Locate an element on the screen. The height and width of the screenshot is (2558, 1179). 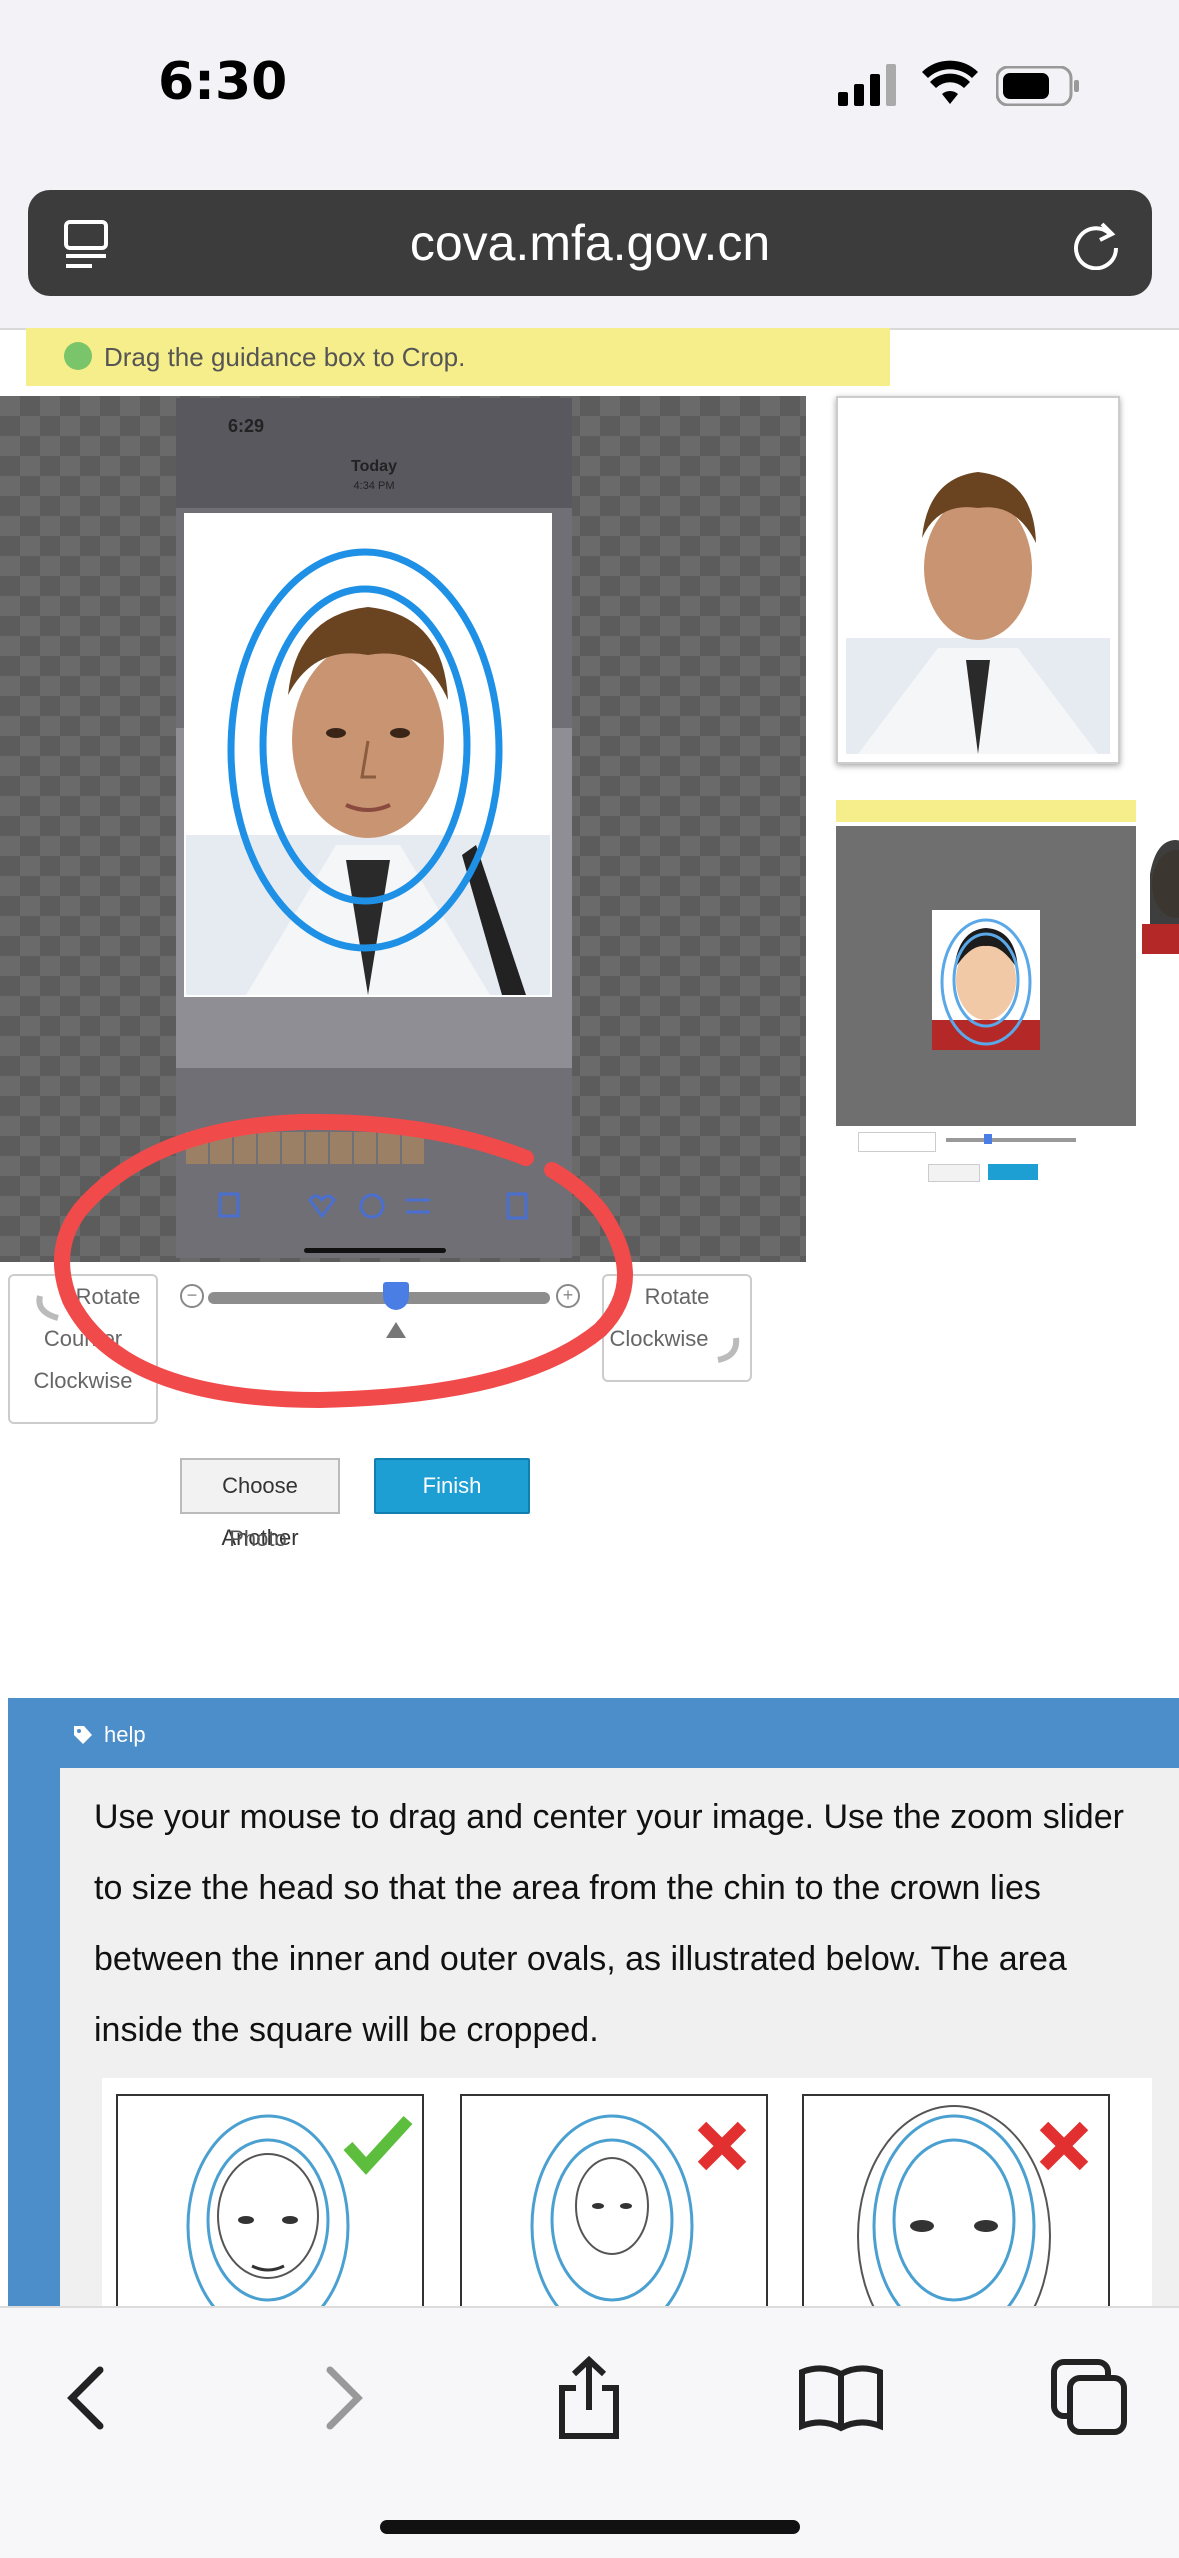
photo-title: Today 4:34 PM is located at coordinates (374, 476).